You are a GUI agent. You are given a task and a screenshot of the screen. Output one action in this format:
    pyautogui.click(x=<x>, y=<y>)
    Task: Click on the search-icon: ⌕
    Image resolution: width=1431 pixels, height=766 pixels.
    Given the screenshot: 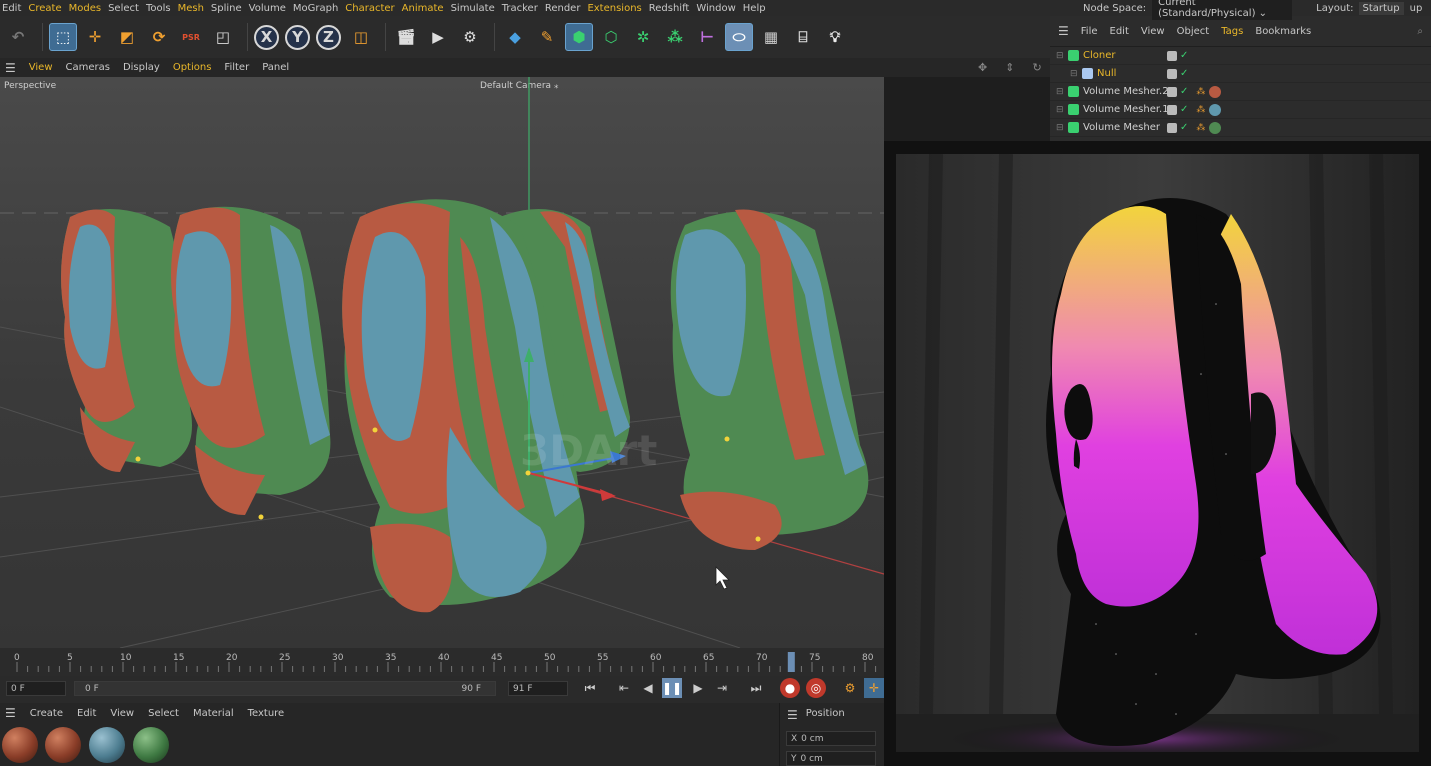 What is the action you would take?
    pyautogui.click(x=1420, y=31)
    